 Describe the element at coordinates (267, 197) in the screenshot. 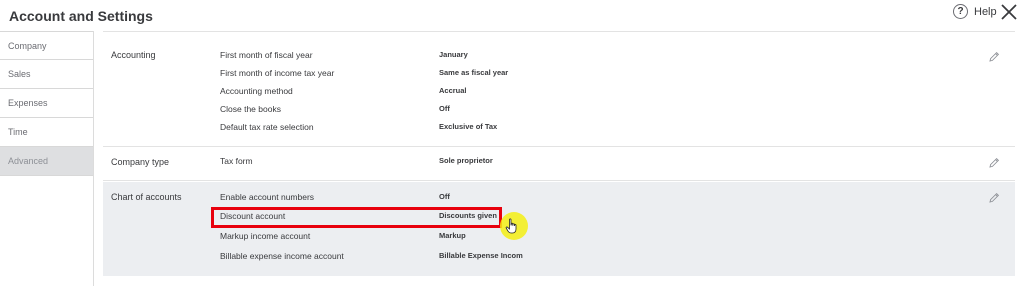

I see `setting-label: Enable account numbers` at that location.